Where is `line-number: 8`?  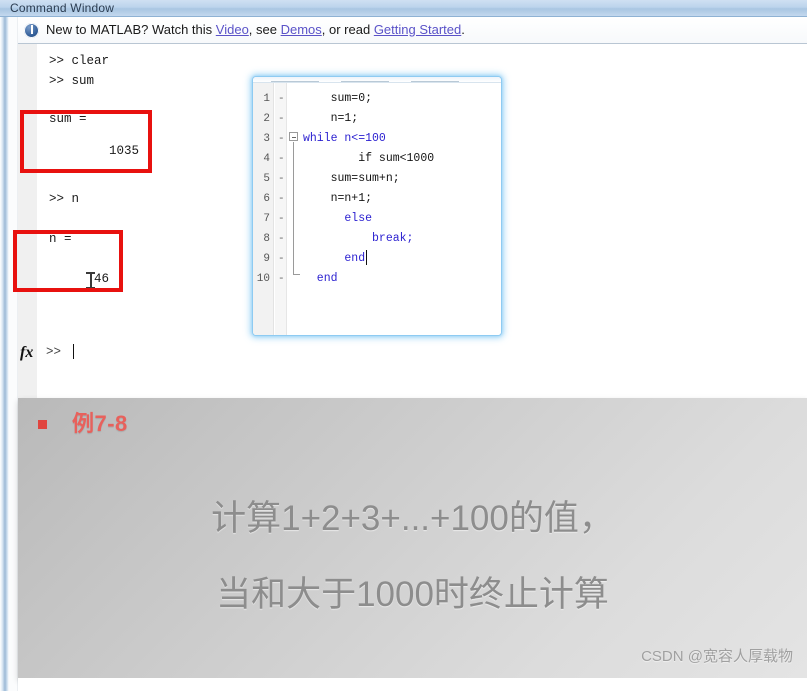 line-number: 8 is located at coordinates (266, 239).